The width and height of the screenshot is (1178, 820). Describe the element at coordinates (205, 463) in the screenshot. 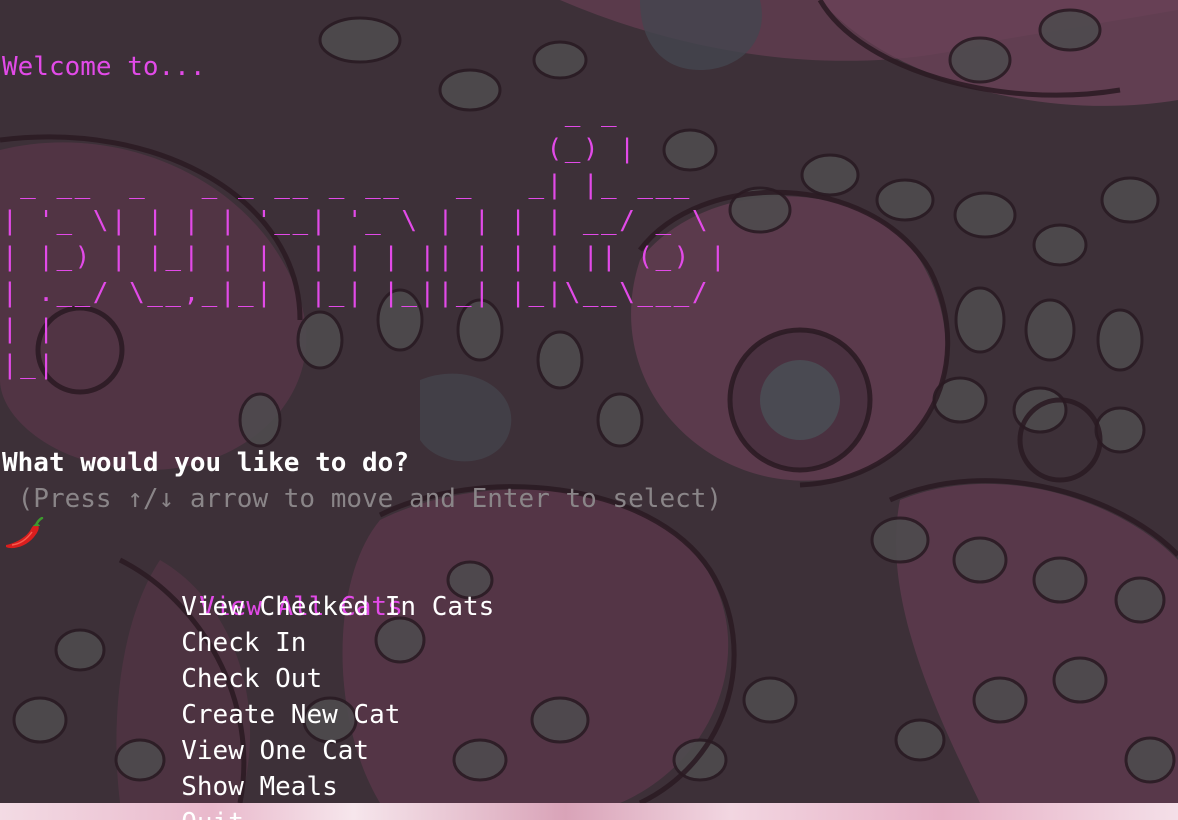

I see `prompt-question: What would you like to do?` at that location.